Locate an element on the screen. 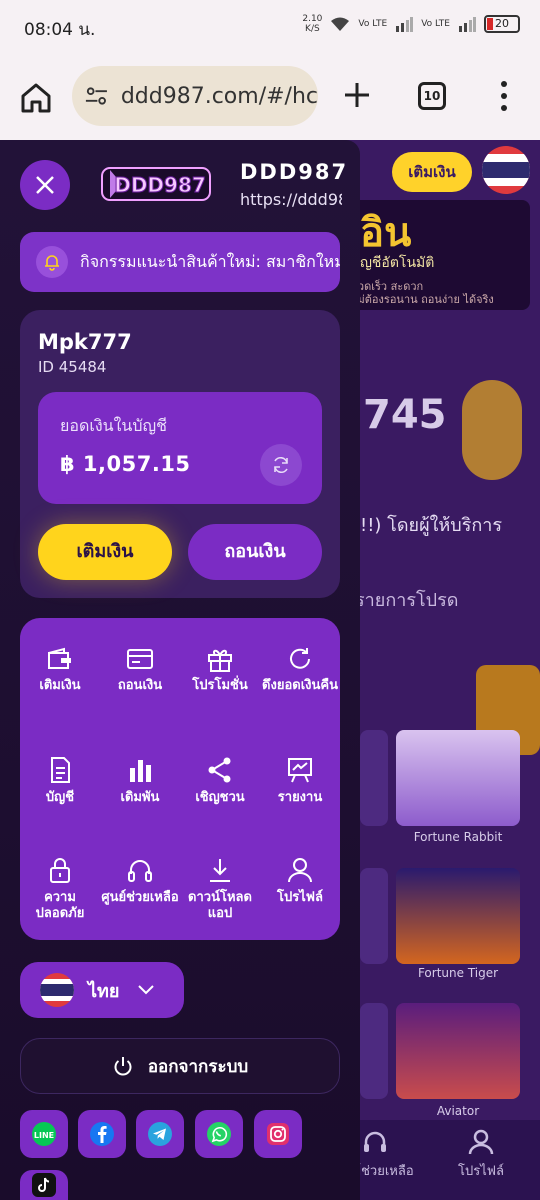 This screenshot has width=540, height=1200. status-bar: 08:04 น. 2.10 K/S Vo LTE Vo LTE 20 is located at coordinates (270, 28).